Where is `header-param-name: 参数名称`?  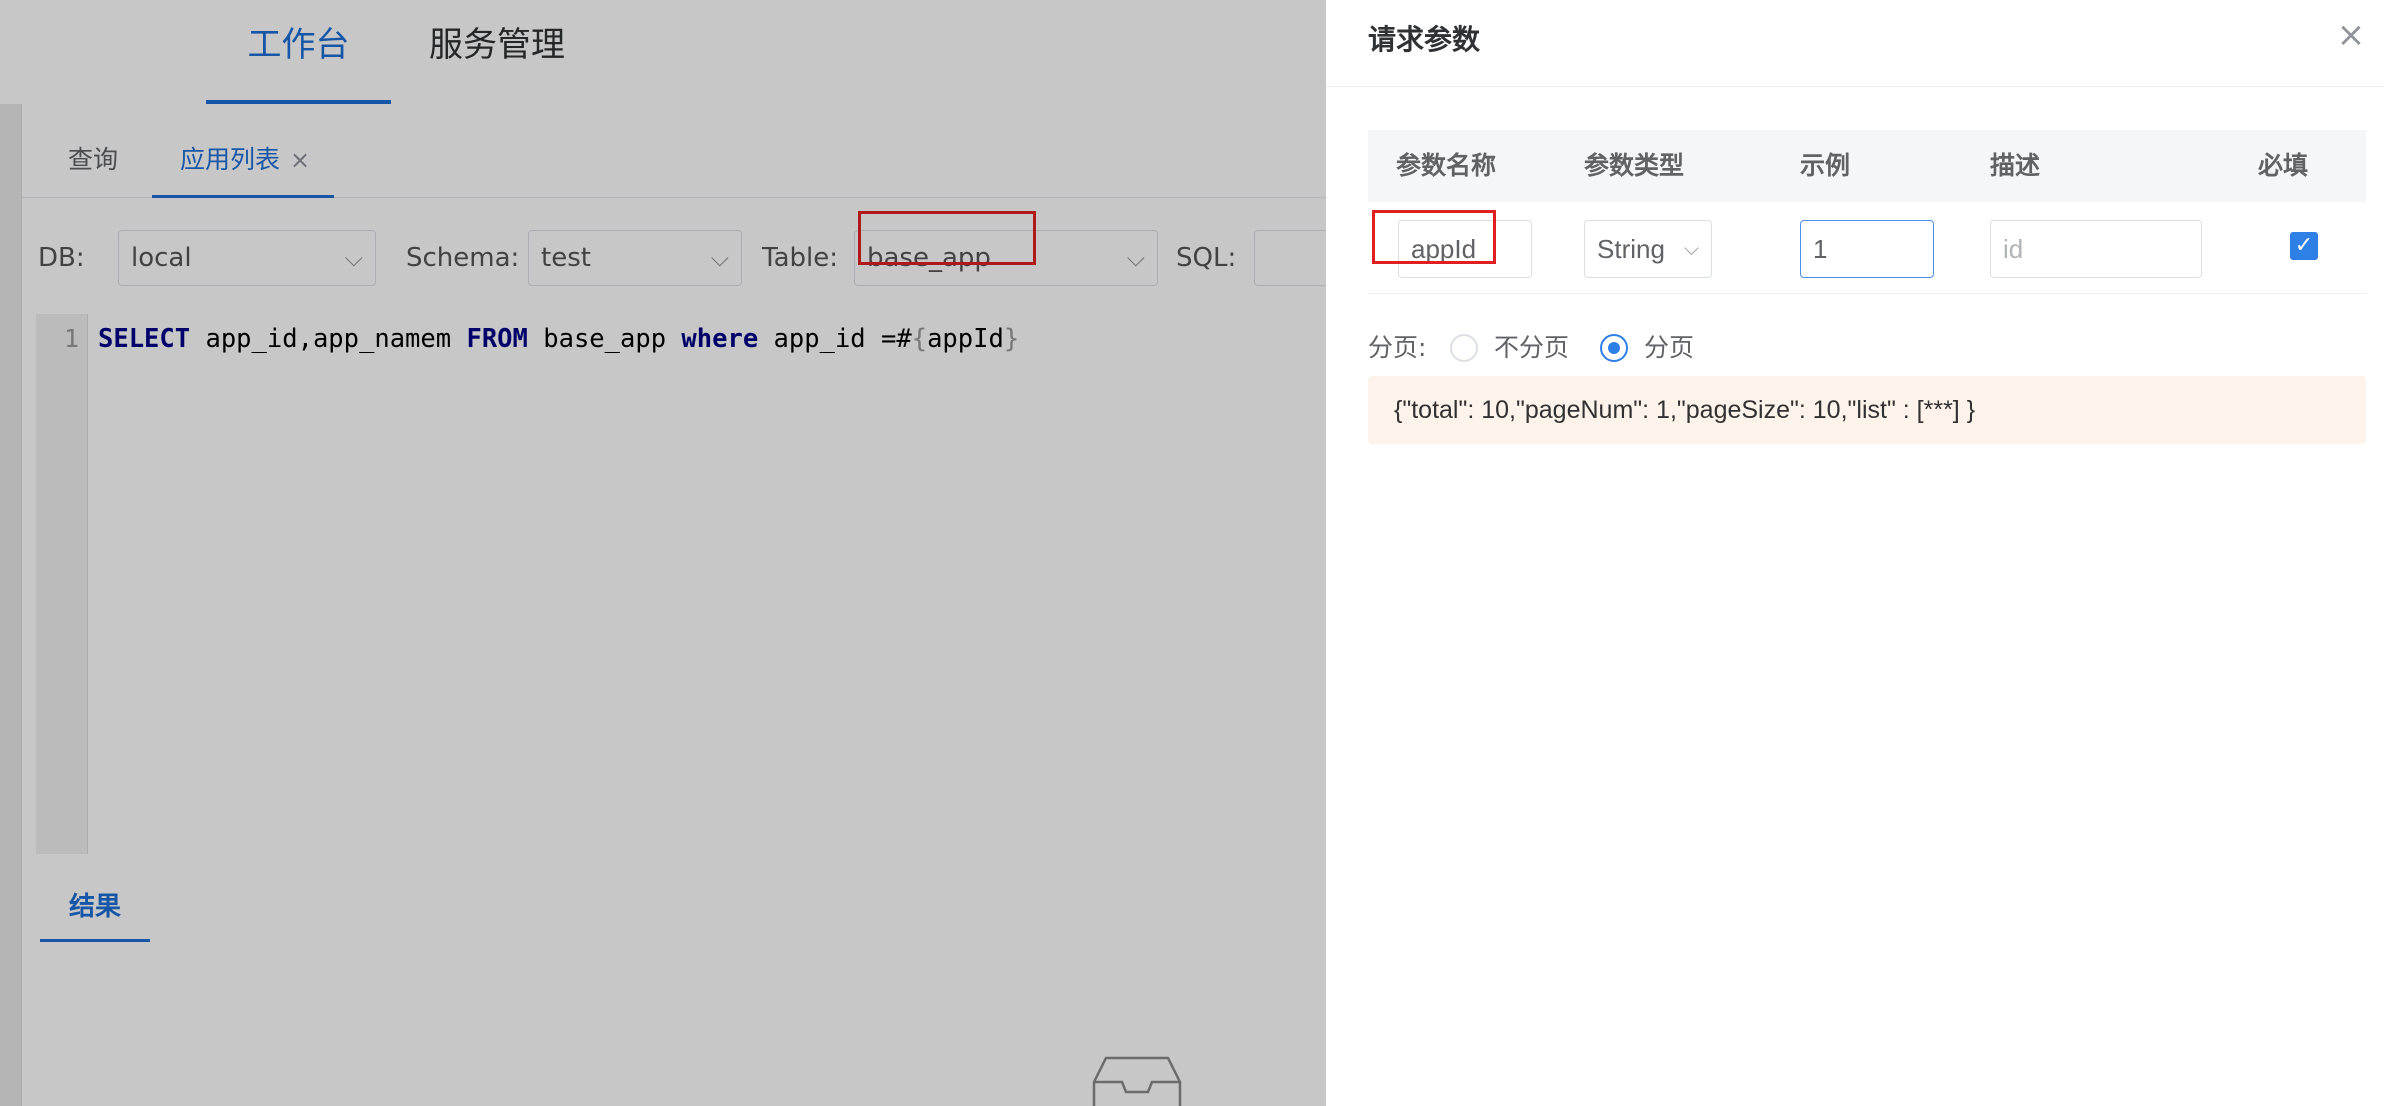 header-param-name: 参数名称 is located at coordinates (1446, 165).